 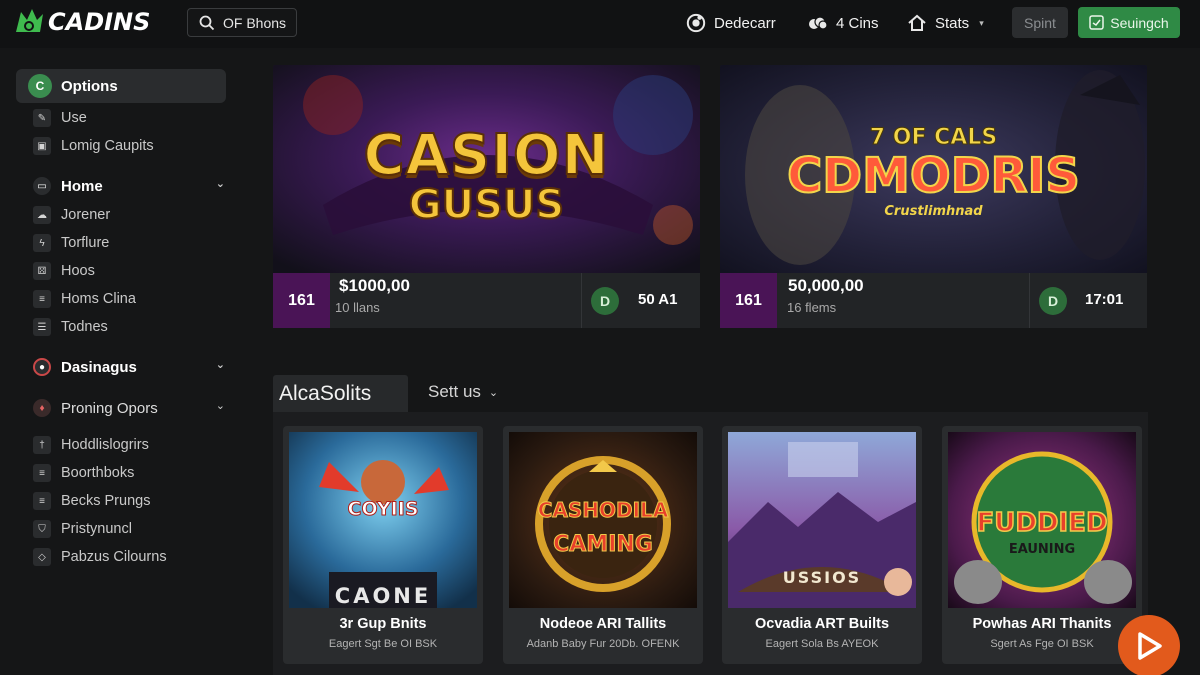 I want to click on game-thumbnail: CASHODILA CAMING, so click(x=603, y=520).